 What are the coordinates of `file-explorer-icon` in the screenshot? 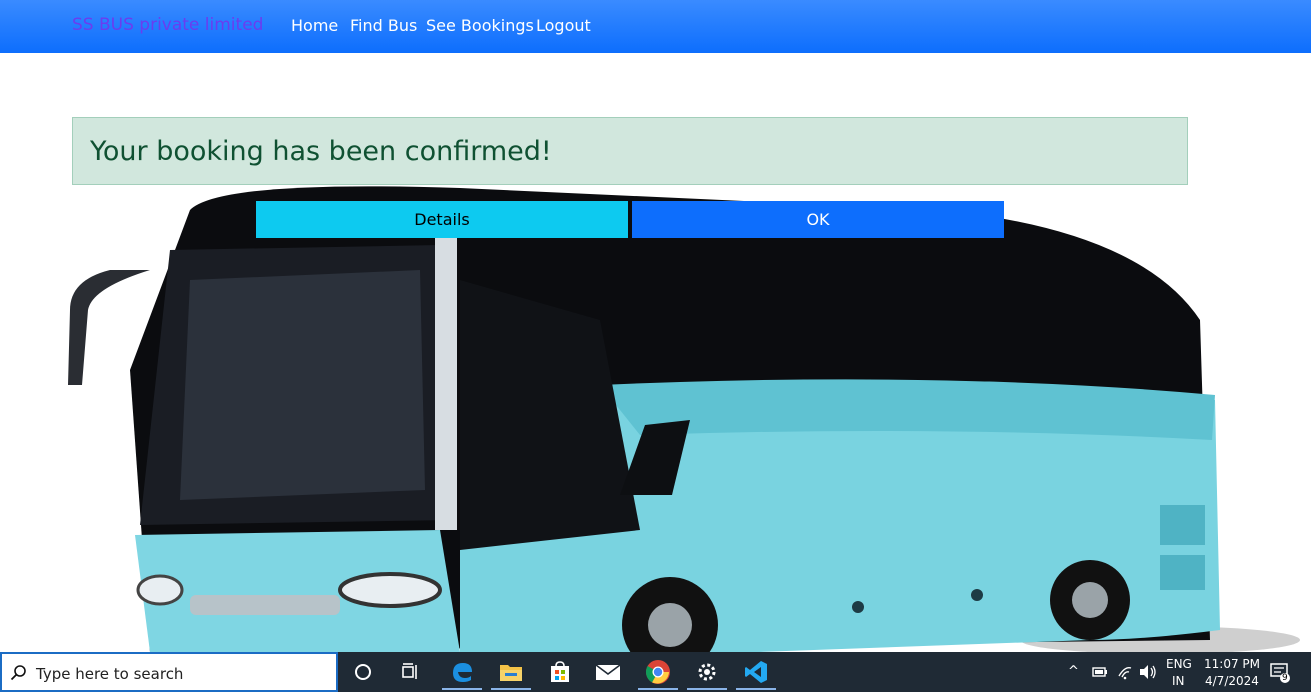 It's located at (511, 674).